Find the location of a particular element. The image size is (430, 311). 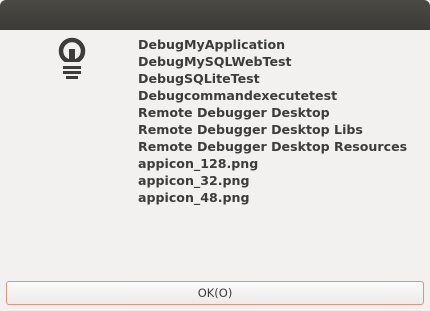

list-item: appicon_32.png is located at coordinates (194, 180).